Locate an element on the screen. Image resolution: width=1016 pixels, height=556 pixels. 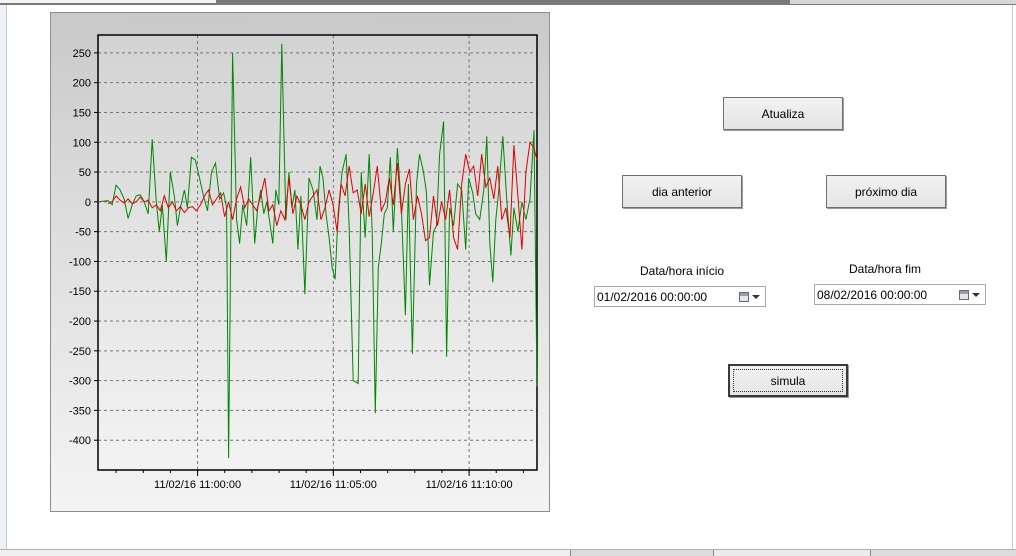
y-tick-label: -400 is located at coordinates (80, 441).